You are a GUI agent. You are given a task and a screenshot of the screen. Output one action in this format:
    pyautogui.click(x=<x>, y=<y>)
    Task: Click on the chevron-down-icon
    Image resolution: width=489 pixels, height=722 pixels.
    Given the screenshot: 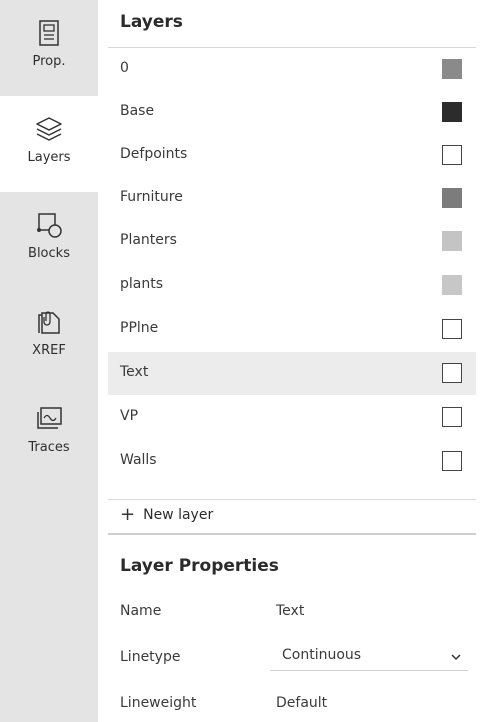 What is the action you would take?
    pyautogui.click(x=456, y=654)
    